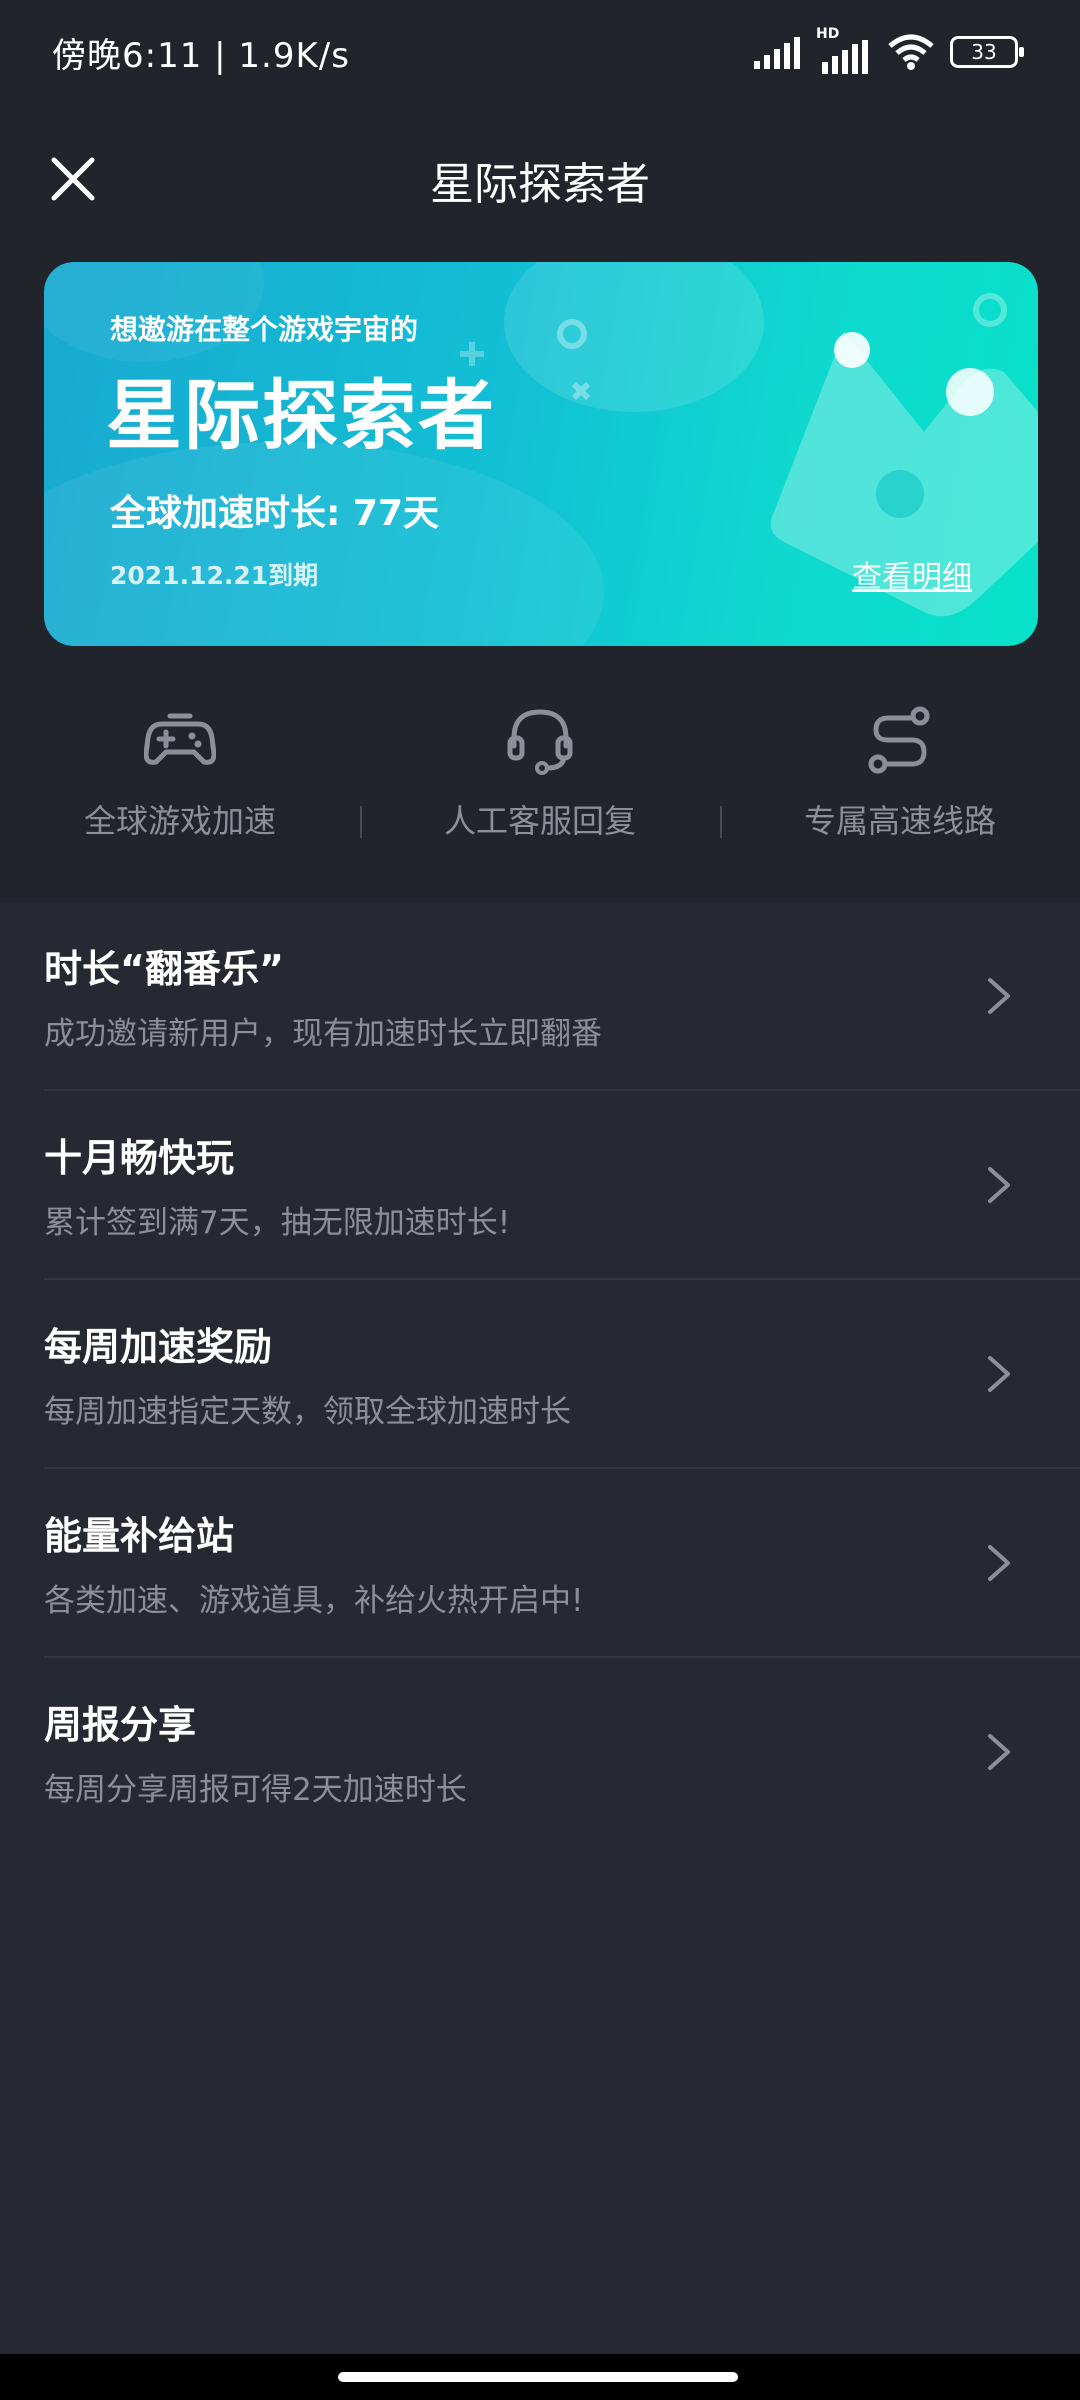 The image size is (1080, 2400). Describe the element at coordinates (911, 52) in the screenshot. I see `wifi-icon` at that location.